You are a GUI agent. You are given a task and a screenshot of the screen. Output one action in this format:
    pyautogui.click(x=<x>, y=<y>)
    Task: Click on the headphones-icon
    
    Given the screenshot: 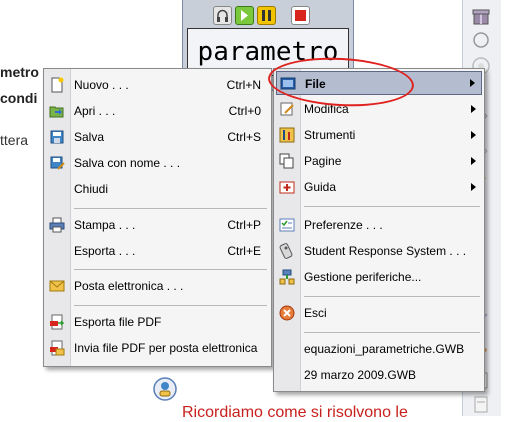 What is the action you would take?
    pyautogui.click(x=222, y=15)
    